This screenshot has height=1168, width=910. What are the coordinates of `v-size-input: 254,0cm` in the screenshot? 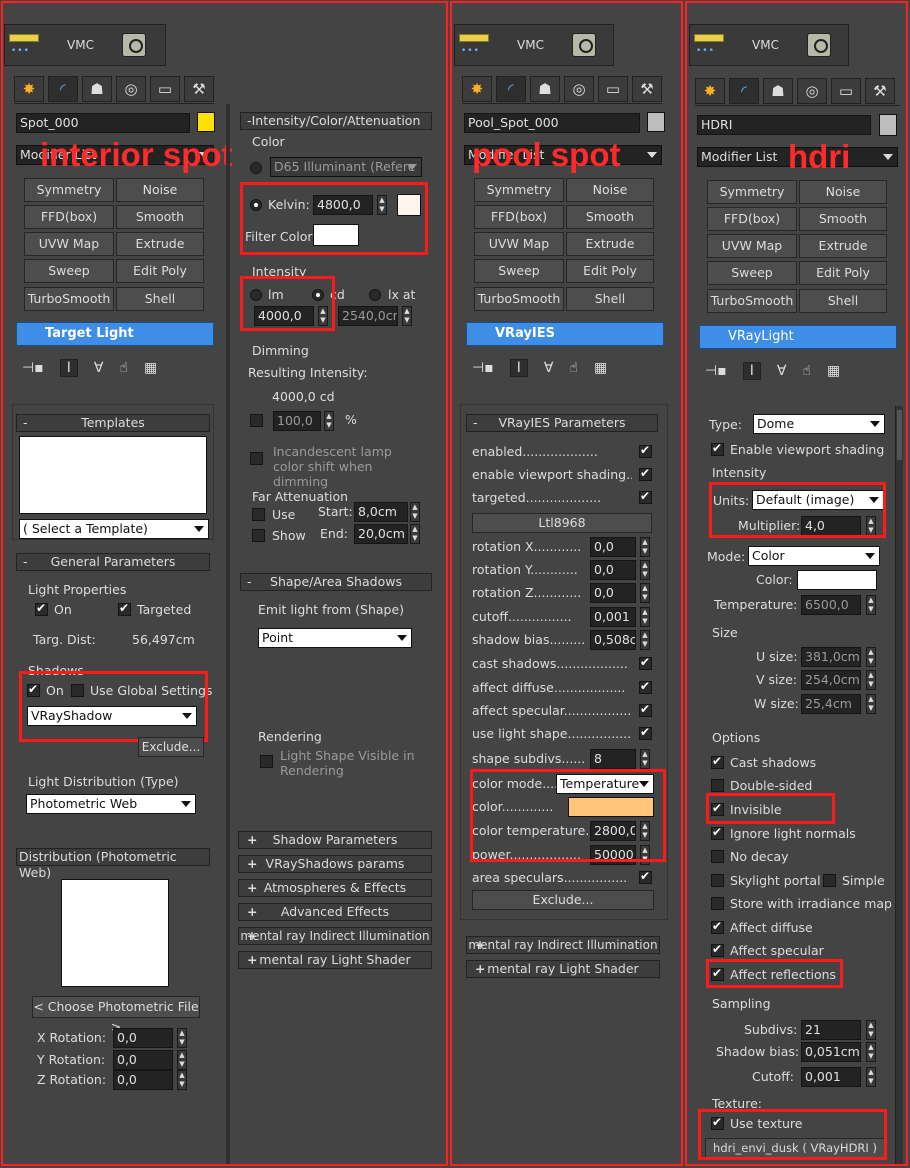 It's located at (831, 680).